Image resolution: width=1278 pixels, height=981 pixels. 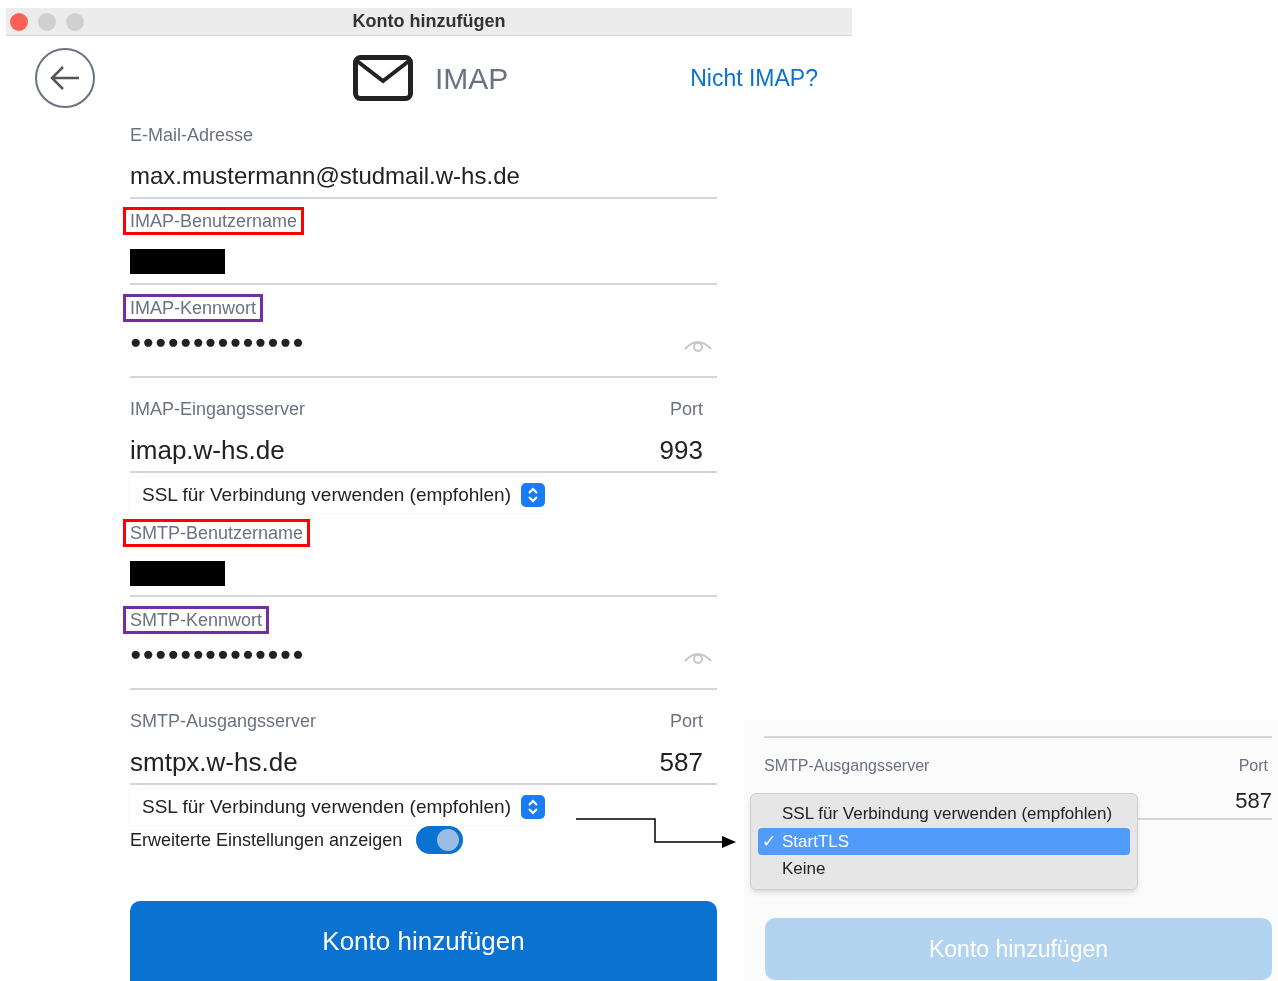 What do you see at coordinates (754, 78) in the screenshot?
I see `not-imap-link: Nicht IMAP?` at bounding box center [754, 78].